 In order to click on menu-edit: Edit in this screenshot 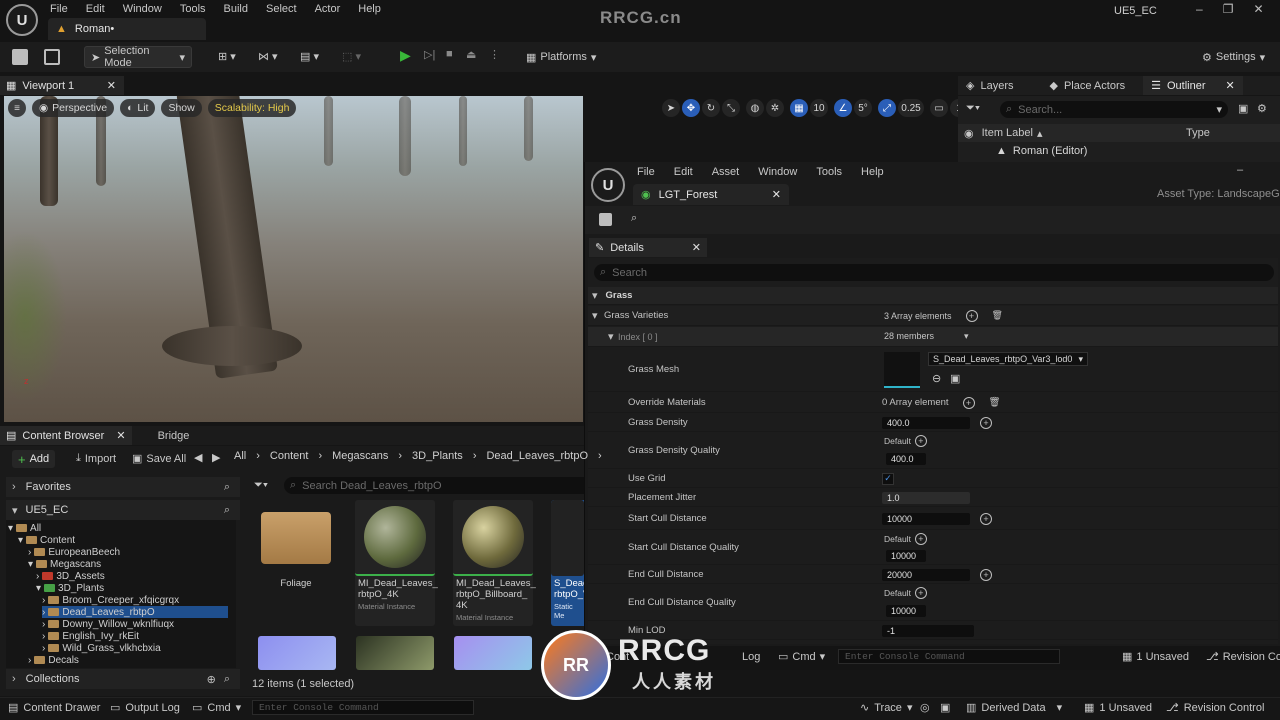, I will do `click(683, 172)`.